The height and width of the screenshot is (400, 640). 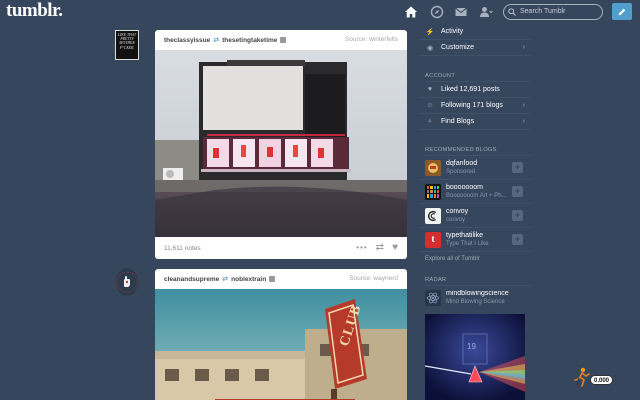 I want to click on recommended-blog-booooooom: booooooom Booooooom Art + Ph... +, so click(x=475, y=192).